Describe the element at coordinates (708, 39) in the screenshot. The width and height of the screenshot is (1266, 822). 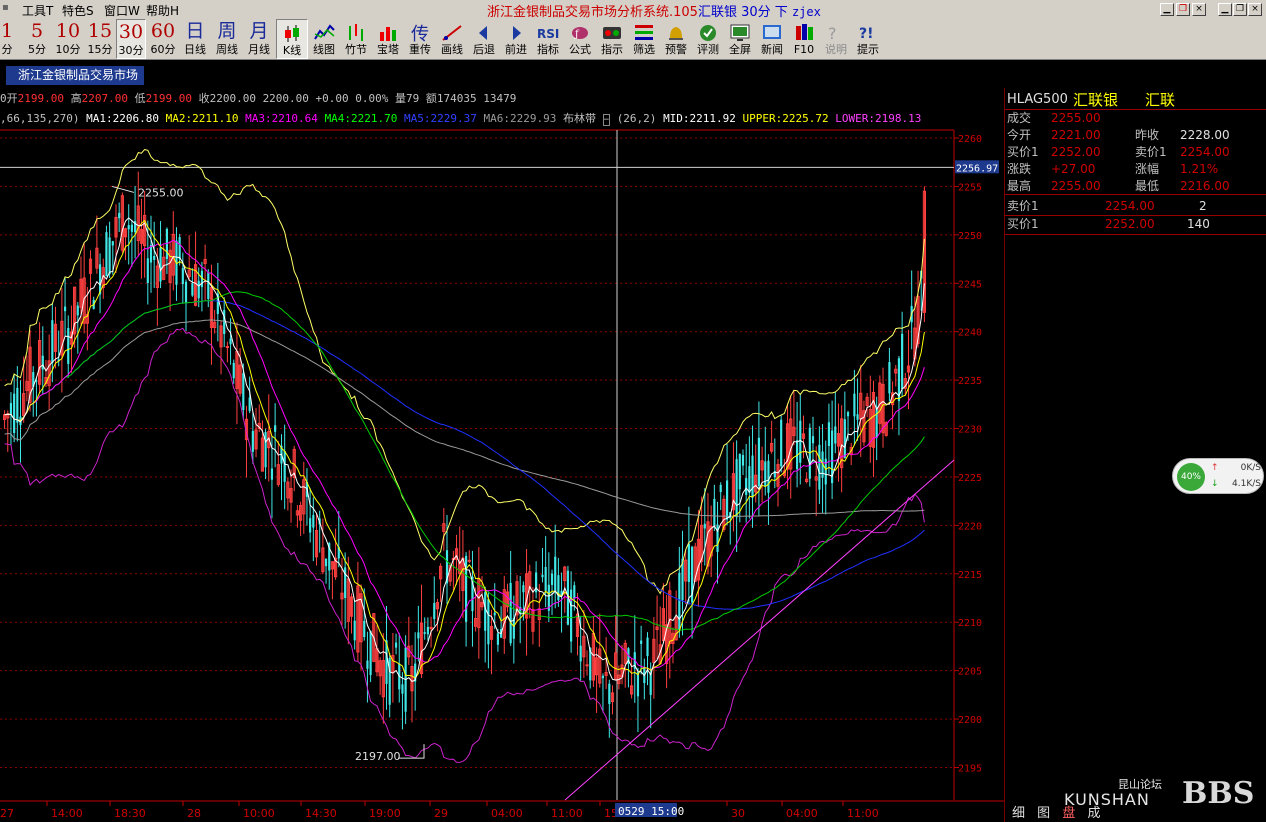
I see `tool-button-13: 评测` at that location.